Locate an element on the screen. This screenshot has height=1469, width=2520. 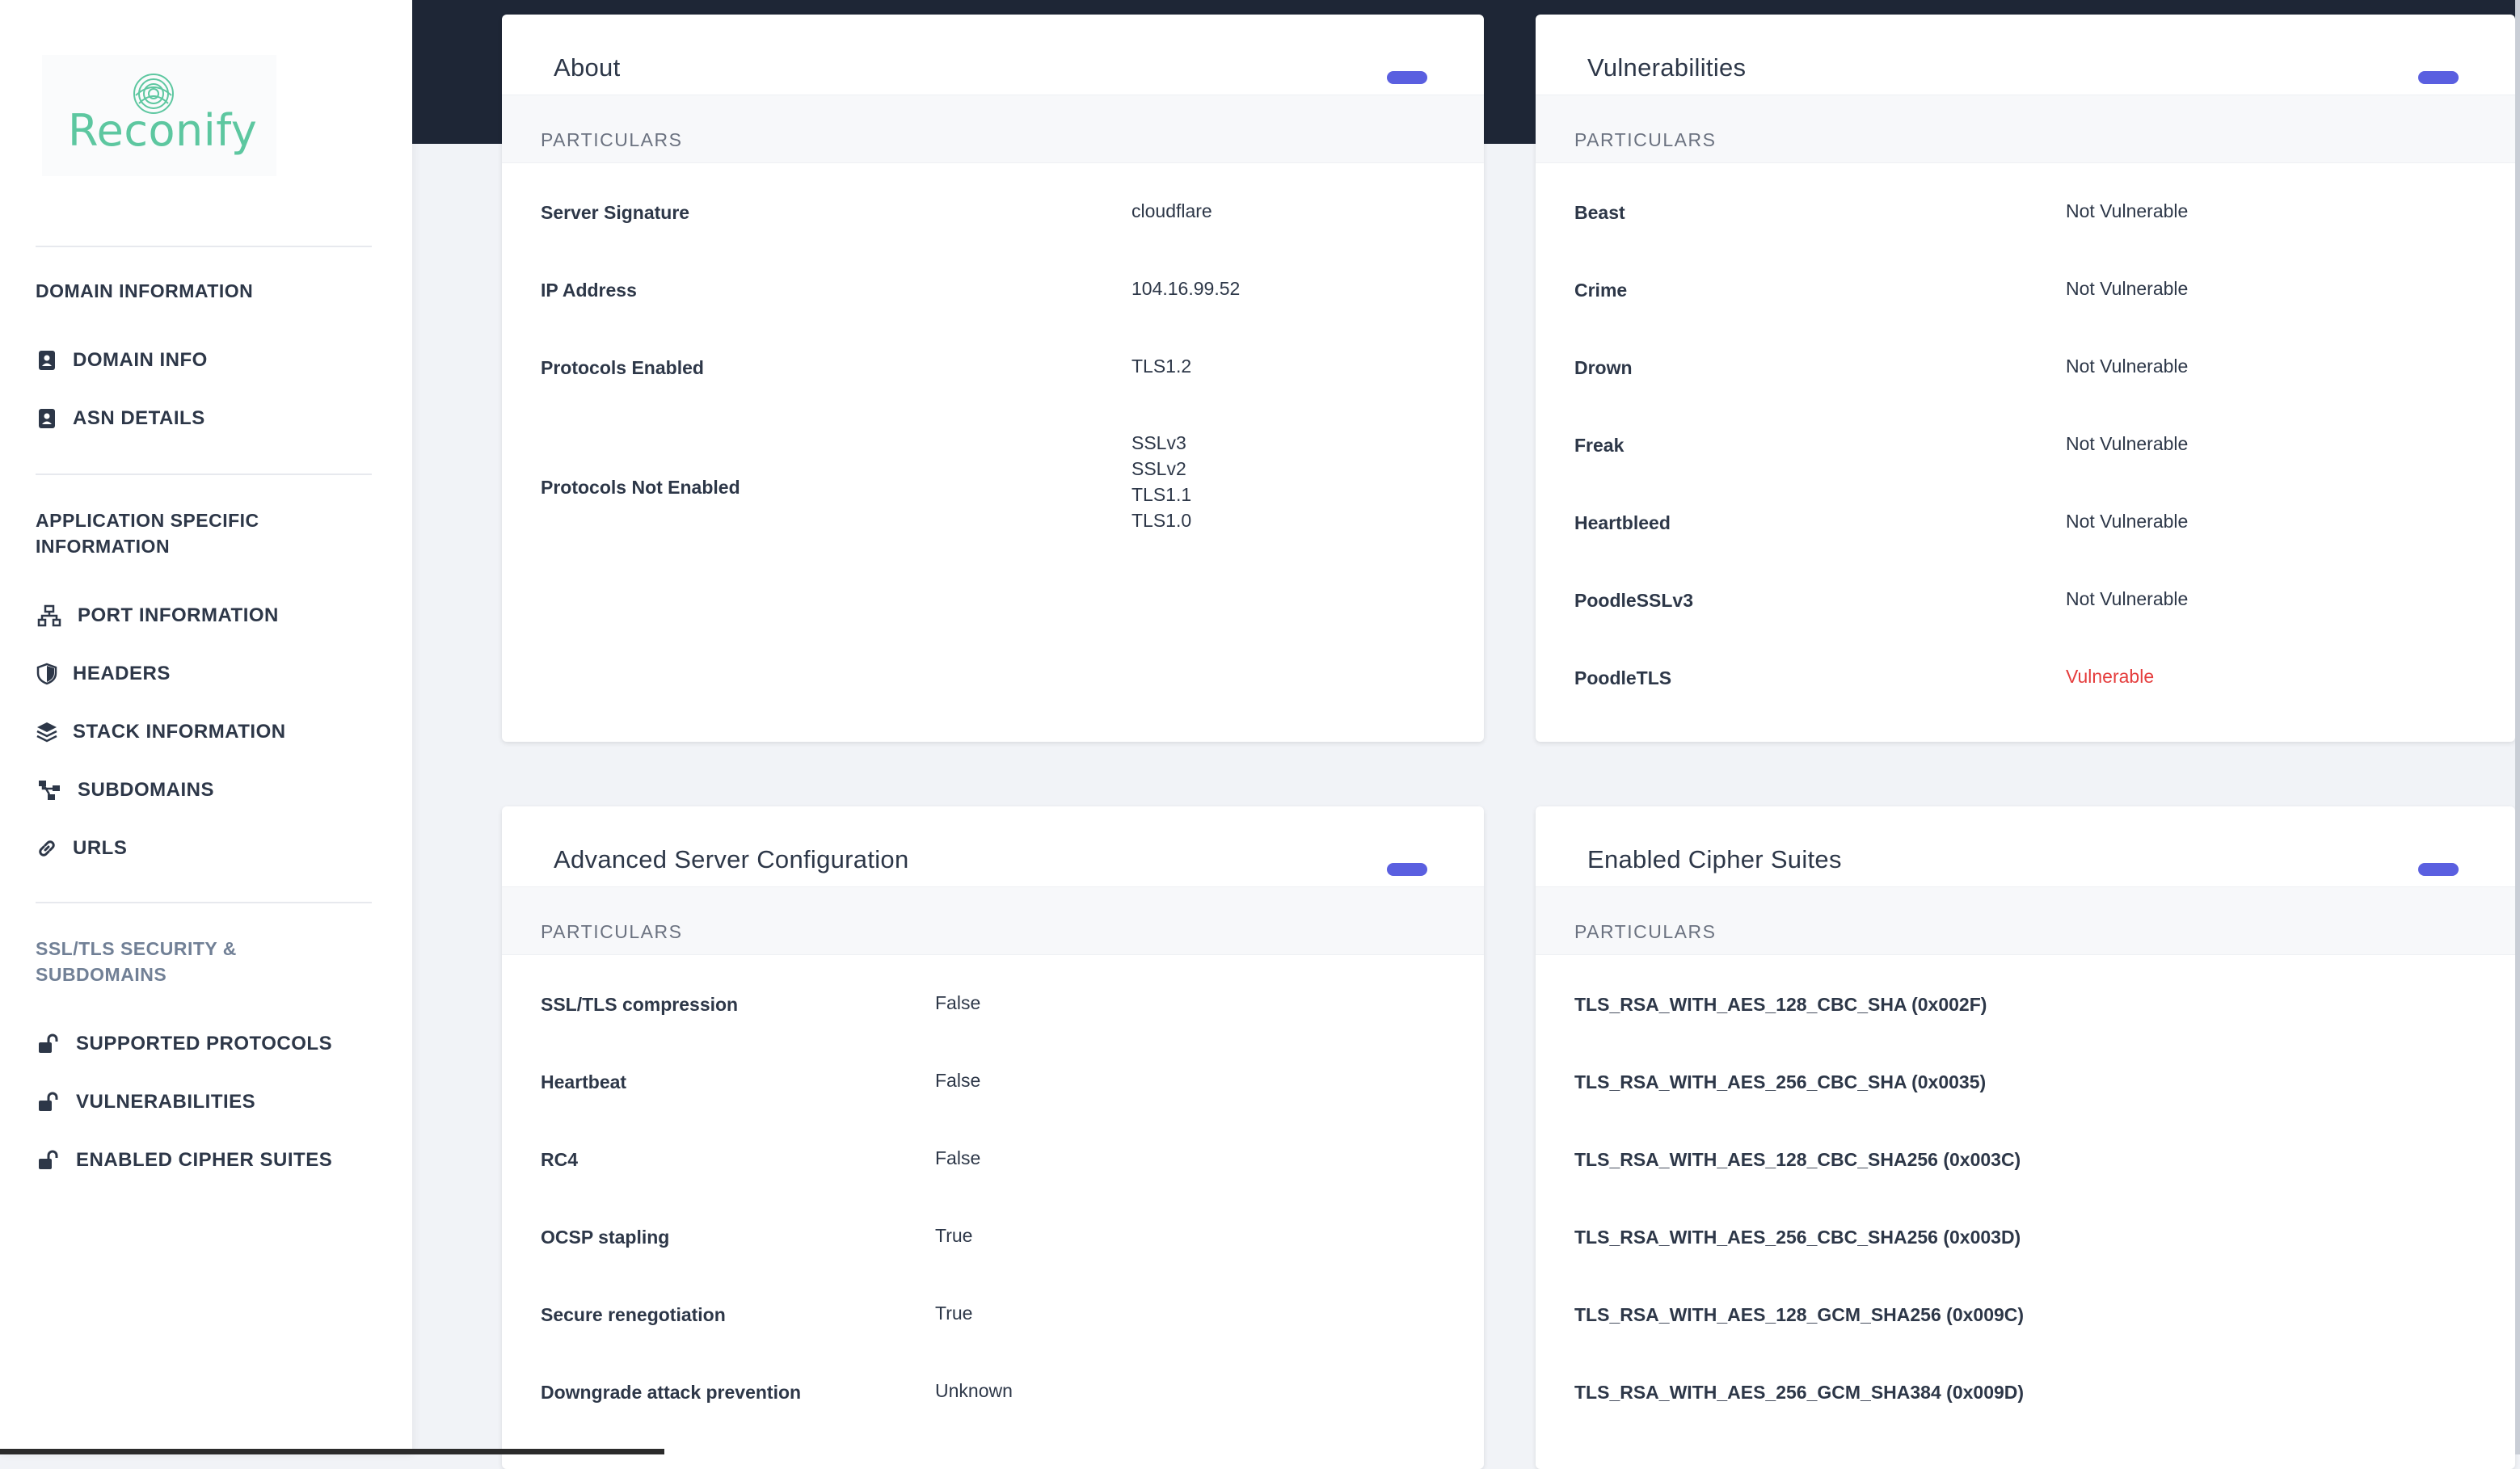
sidebar-item-vulnerabilities: VULNERABILITIES is located at coordinates (145, 1102).